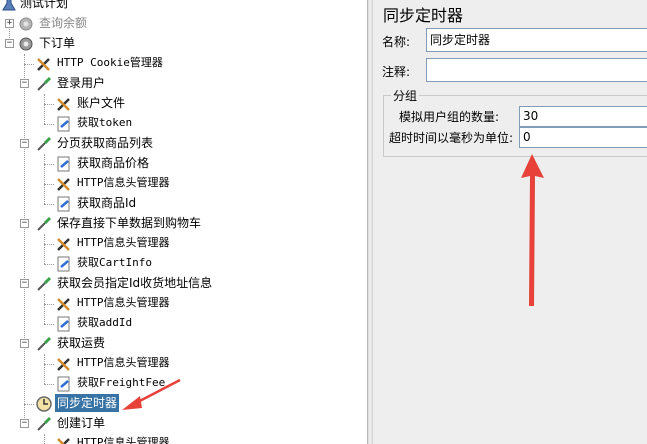  I want to click on tree-item-save-cart: − 保存直接下单数据到购物车, so click(183, 224).